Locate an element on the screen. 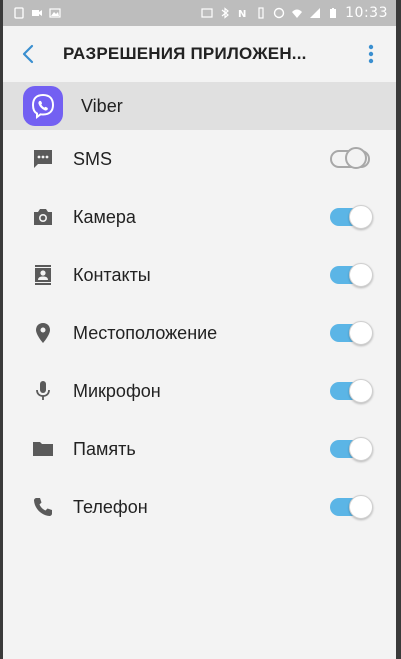 The height and width of the screenshot is (659, 401). more-options-button is located at coordinates (371, 54).